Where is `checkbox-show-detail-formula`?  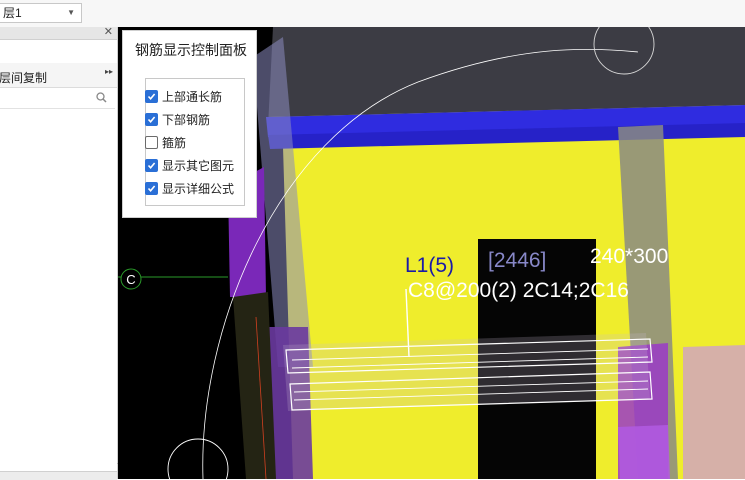
checkbox-show-detail-formula is located at coordinates (151, 188).